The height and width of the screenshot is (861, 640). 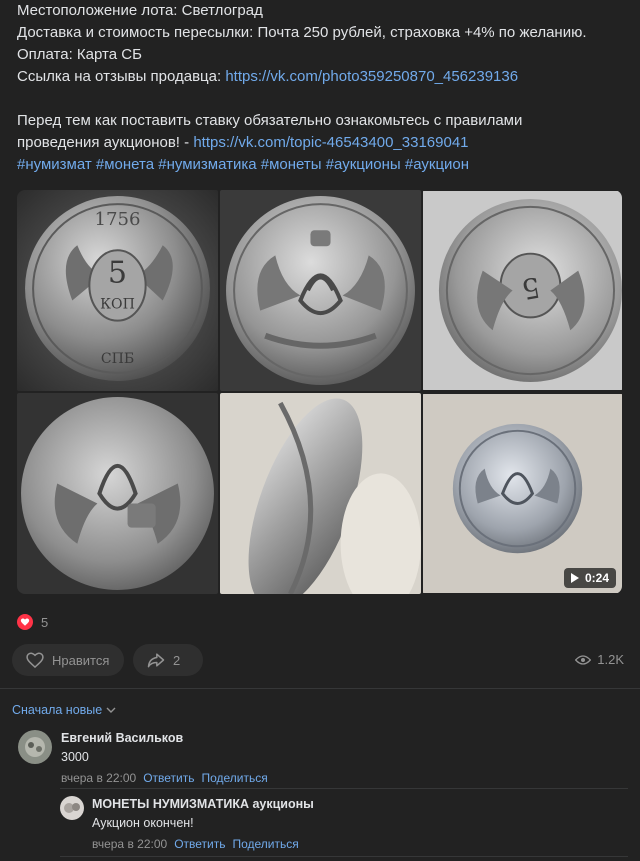 I want to click on svg-text: КОП, so click(x=117, y=305).